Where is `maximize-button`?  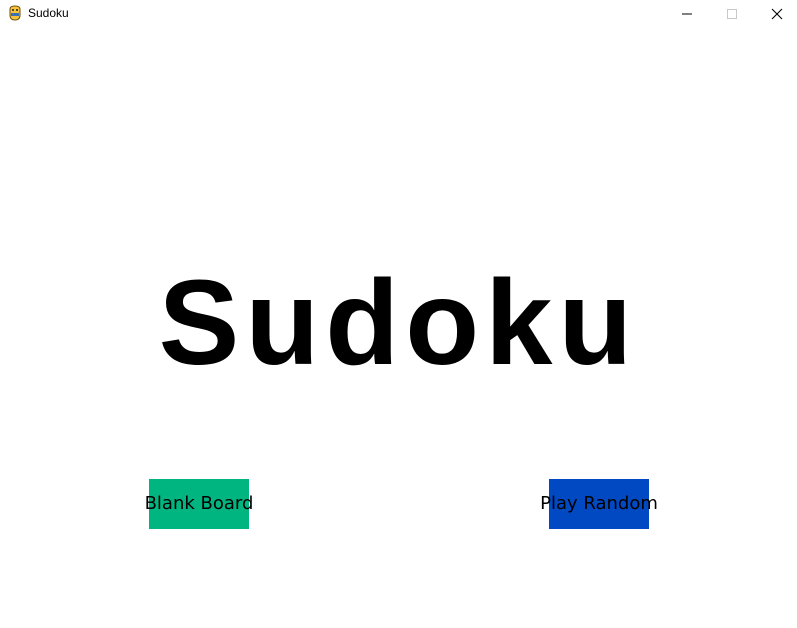
maximize-button is located at coordinates (731, 15).